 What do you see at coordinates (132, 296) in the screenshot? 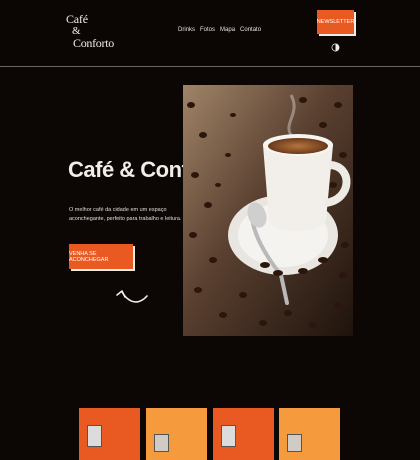
I see `curved-arrow-icon` at bounding box center [132, 296].